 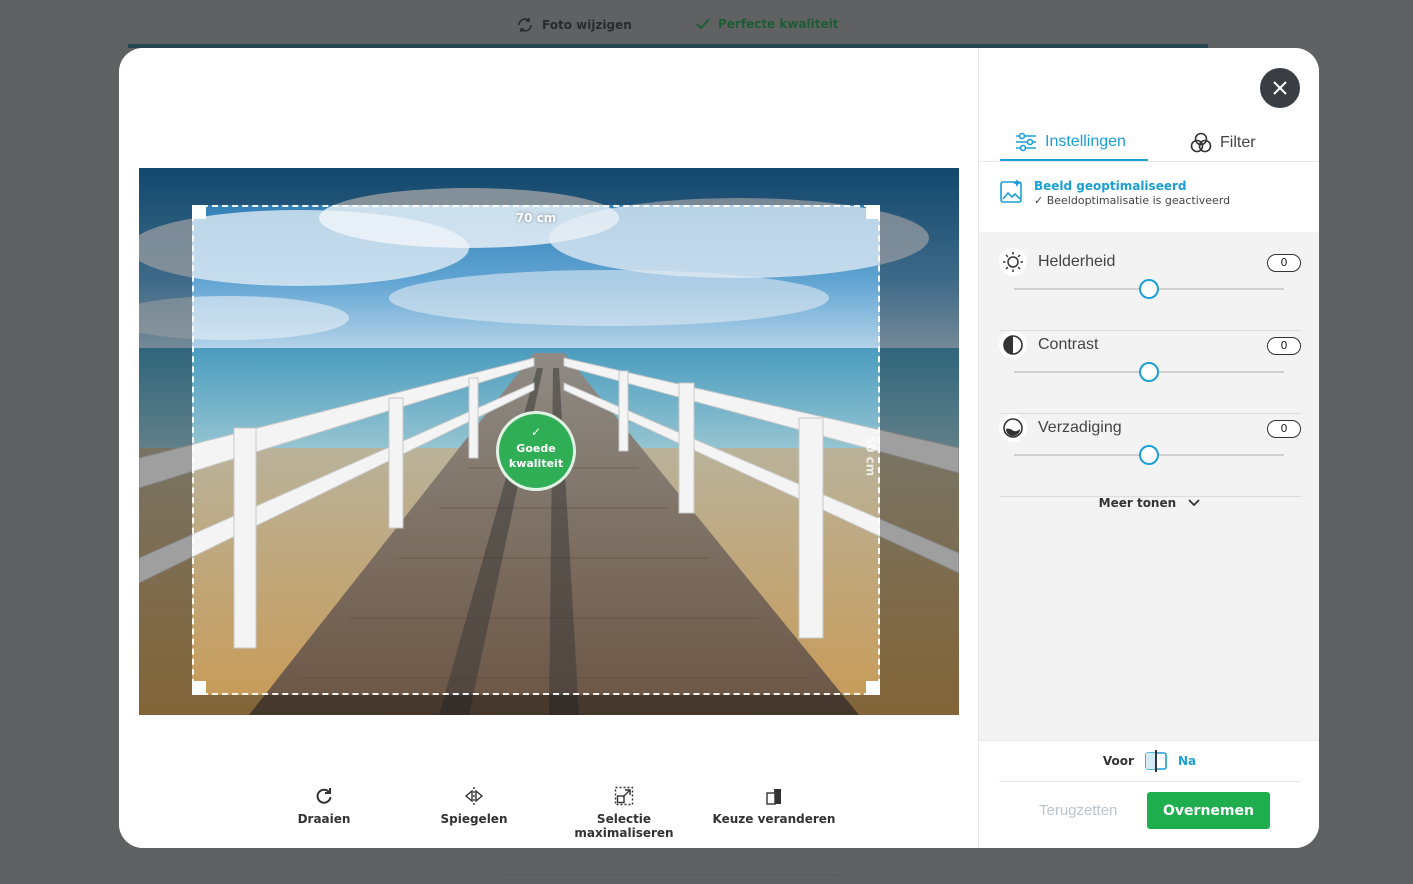 I want to click on contrast-label: Contrast, so click(x=1068, y=344).